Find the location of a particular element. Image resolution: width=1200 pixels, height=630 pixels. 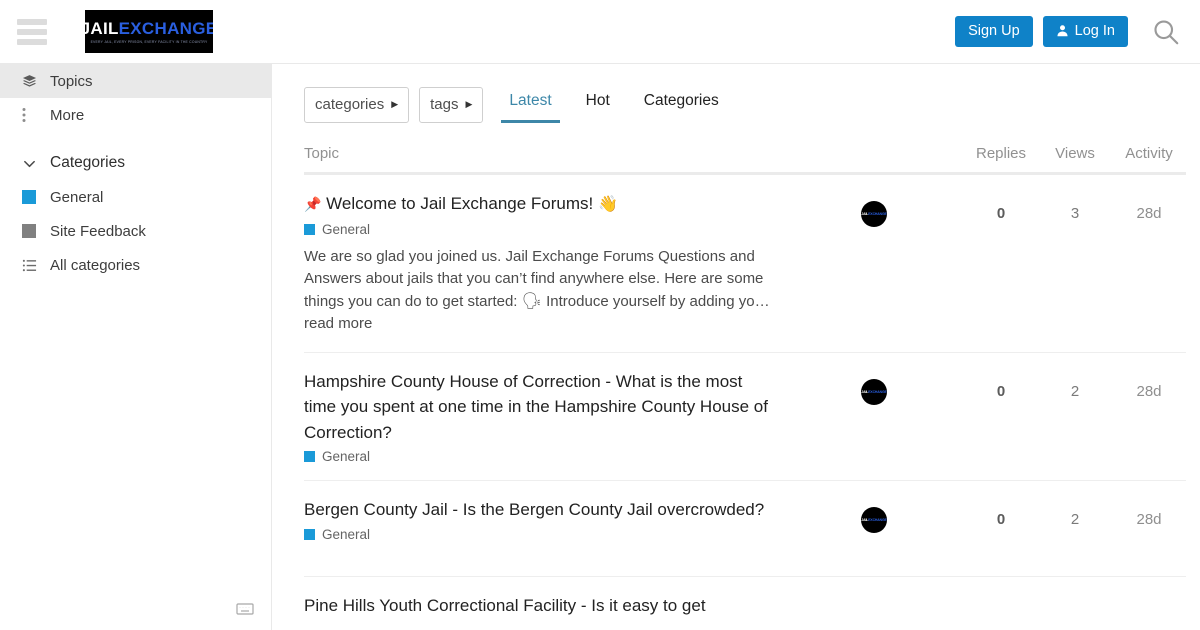

tab-categories: Categories is located at coordinates (681, 104).